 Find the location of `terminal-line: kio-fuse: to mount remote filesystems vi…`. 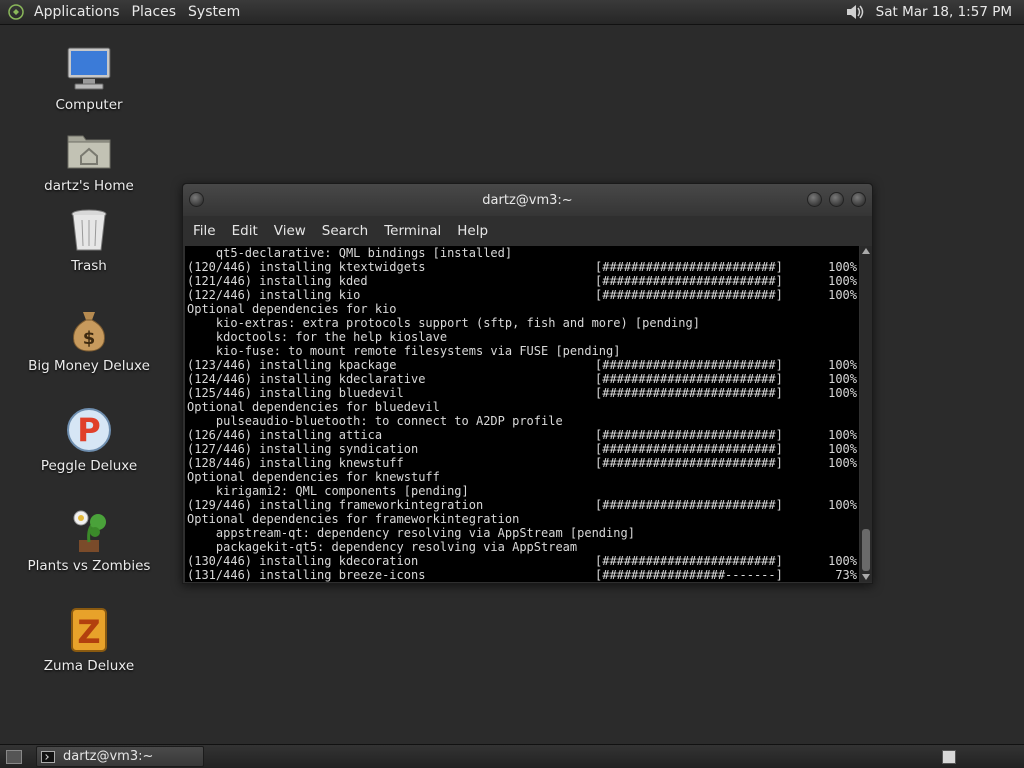

terminal-line: kio-fuse: to mount remote filesystems vi… is located at coordinates (523, 351).